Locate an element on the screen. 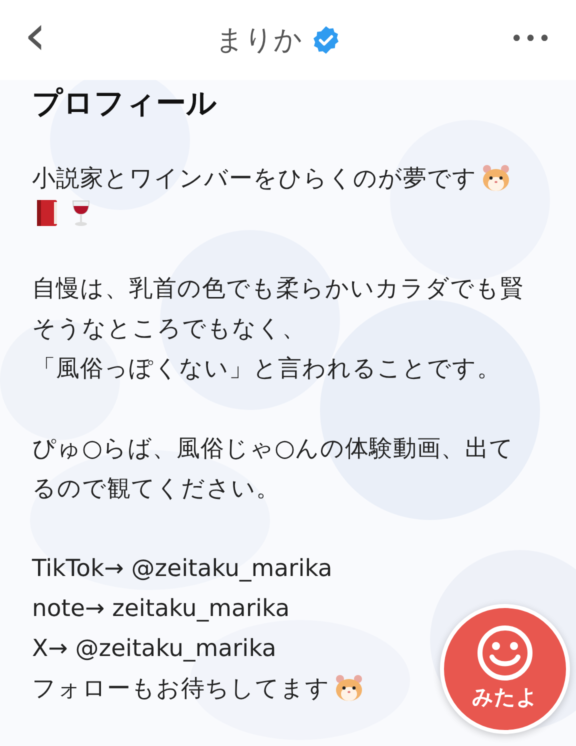 This screenshot has width=576, height=746. more-button: ••• is located at coordinates (531, 40).